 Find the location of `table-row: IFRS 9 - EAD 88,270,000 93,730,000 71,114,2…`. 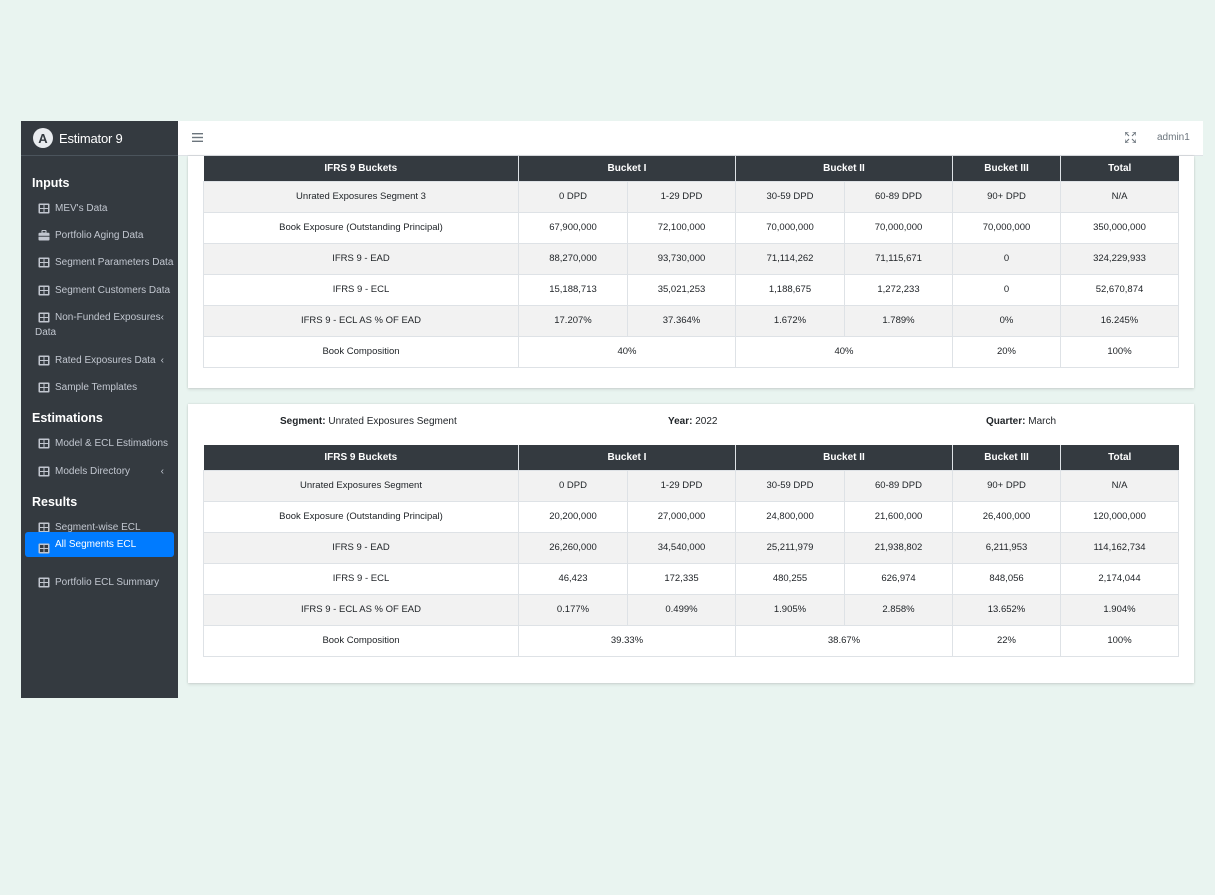

table-row: IFRS 9 - EAD 88,270,000 93,730,000 71,114,2… is located at coordinates (691, 258).